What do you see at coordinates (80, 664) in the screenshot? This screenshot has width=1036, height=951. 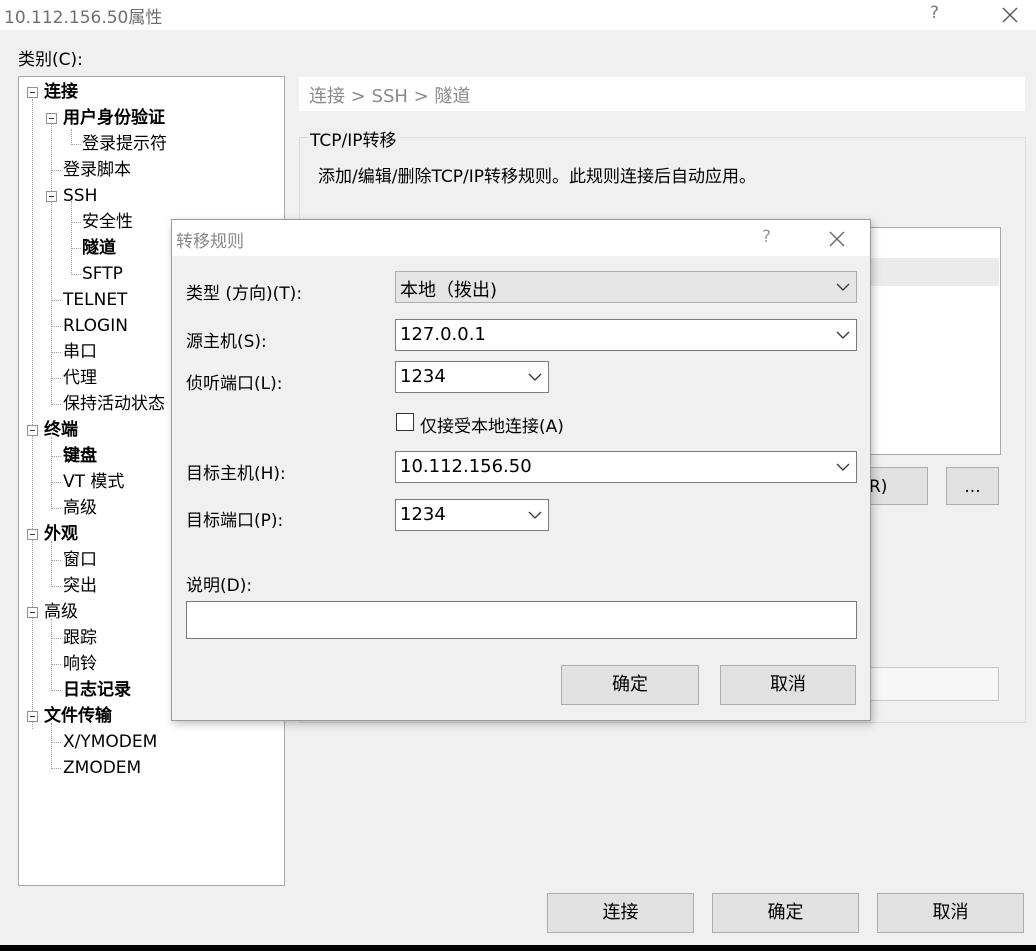 I see `tree-item-bell: 响铃` at bounding box center [80, 664].